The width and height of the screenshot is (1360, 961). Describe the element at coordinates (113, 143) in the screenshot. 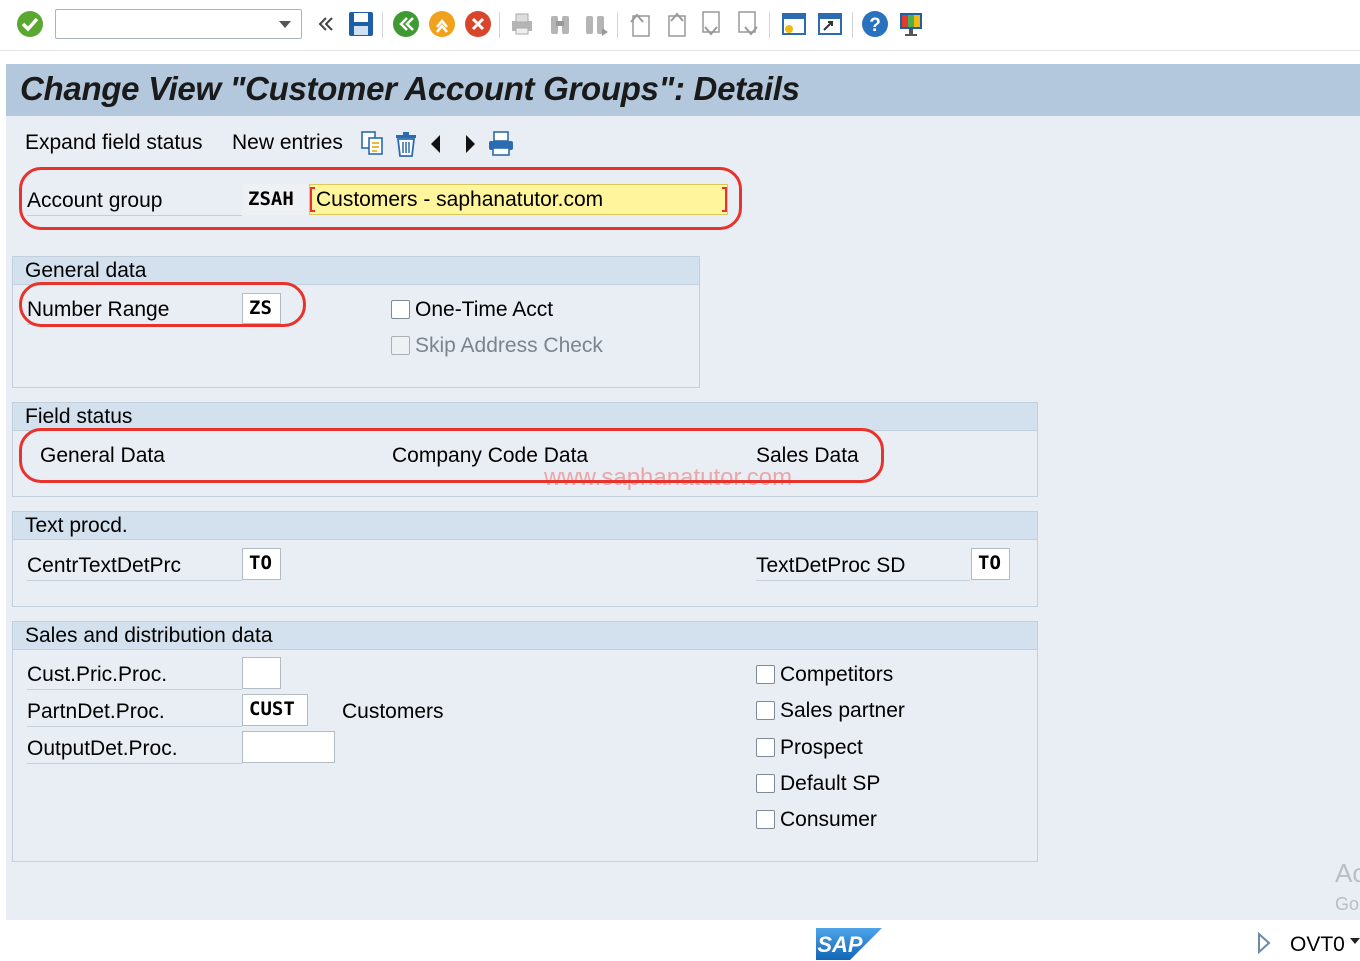

I see `expand-field-status-button: Expand field status` at that location.